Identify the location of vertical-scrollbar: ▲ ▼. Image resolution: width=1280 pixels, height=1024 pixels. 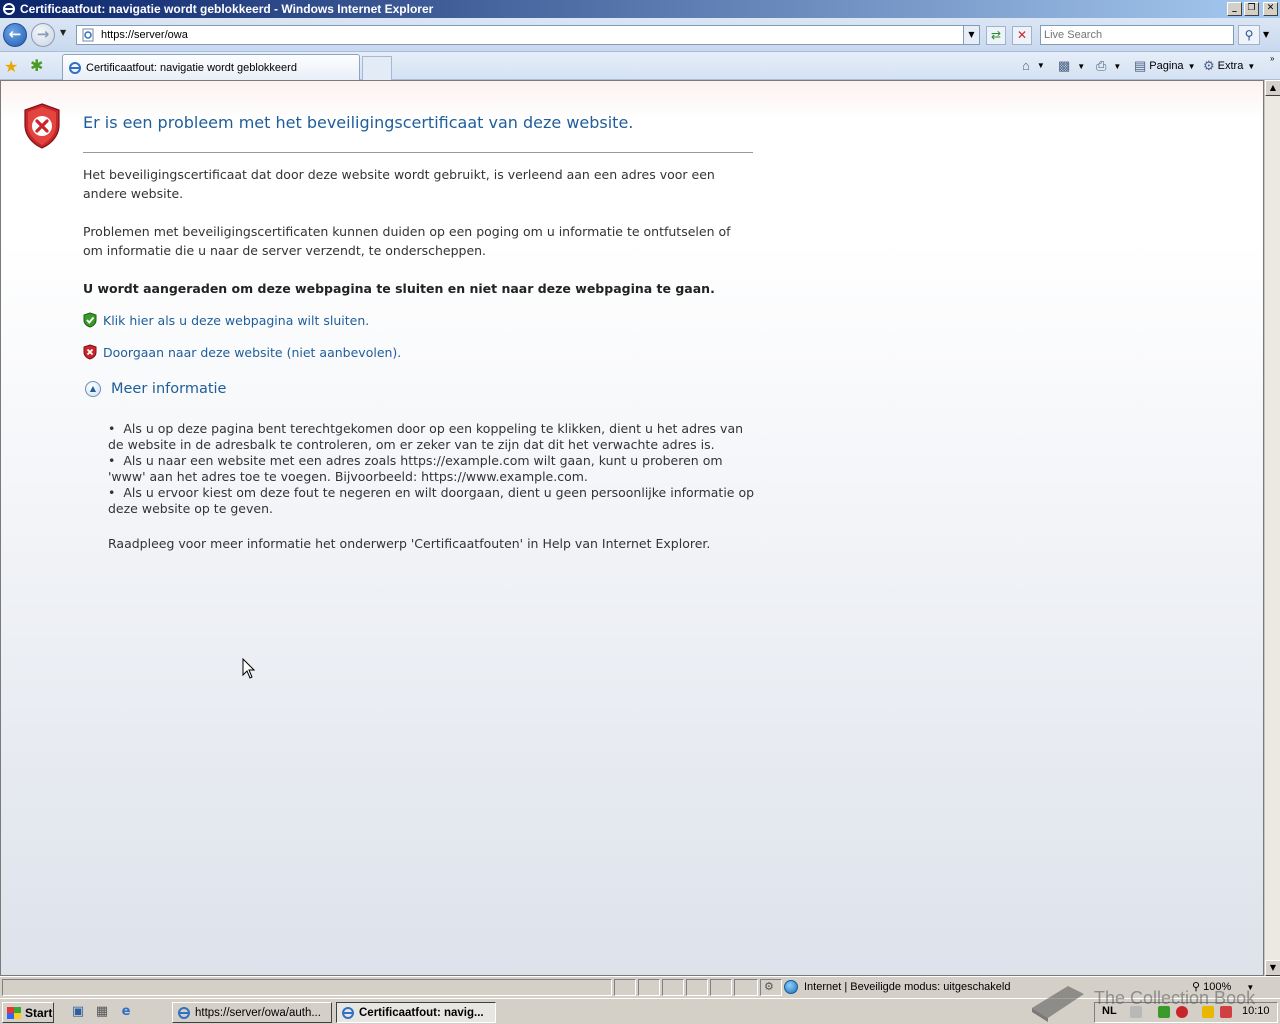
(1272, 528).